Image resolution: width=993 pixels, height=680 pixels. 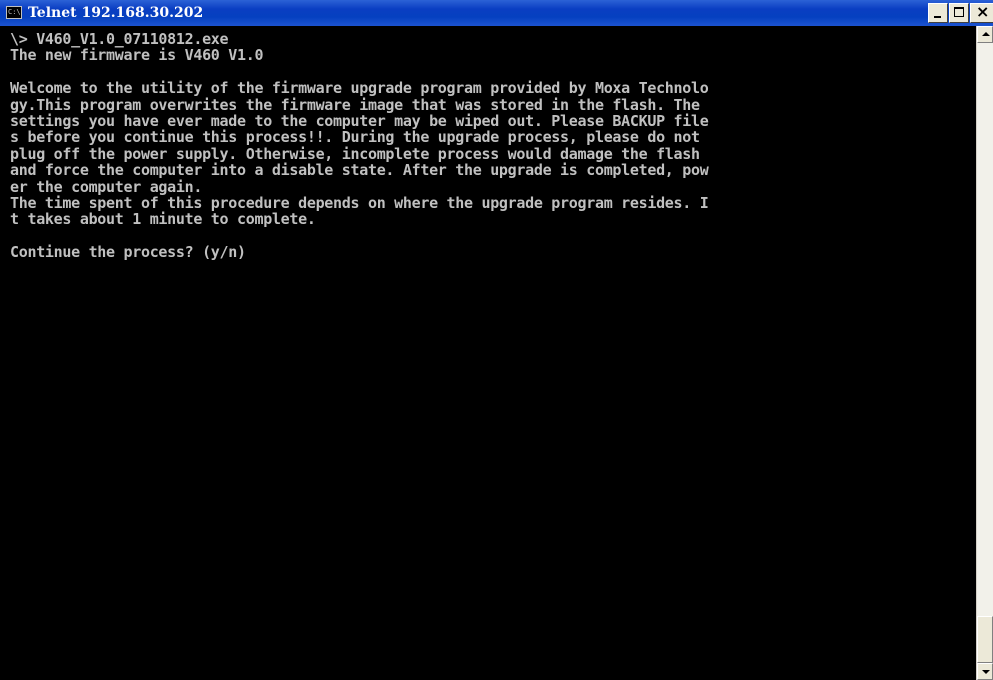 I want to click on arrow-down-icon, so click(x=986, y=672).